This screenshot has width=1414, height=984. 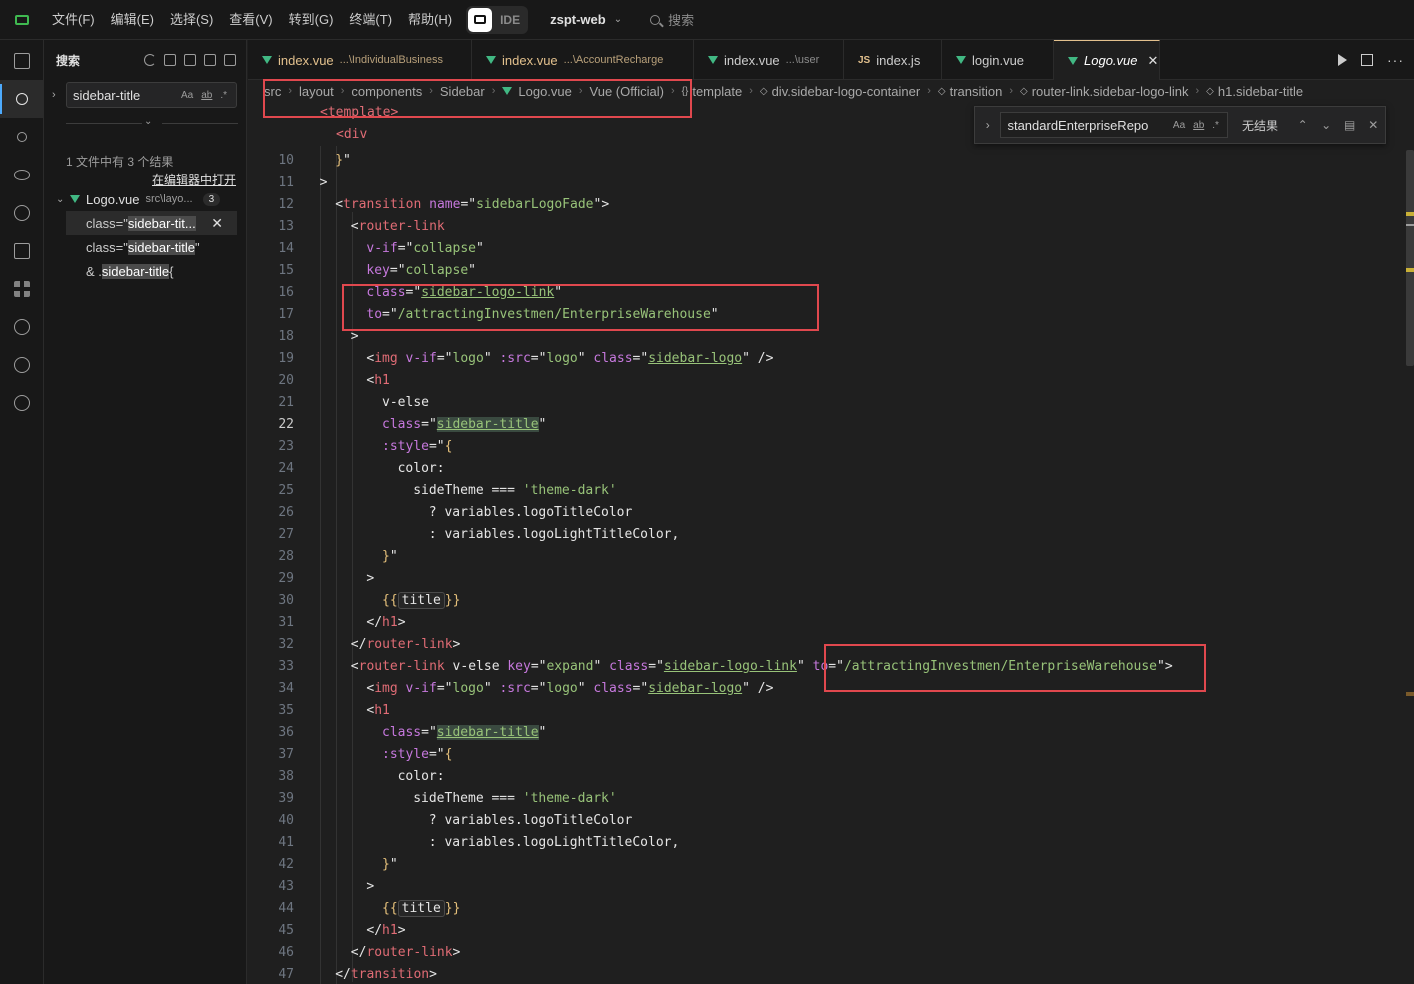 What do you see at coordinates (386, 91) in the screenshot?
I see `breadcrumb-item: components` at bounding box center [386, 91].